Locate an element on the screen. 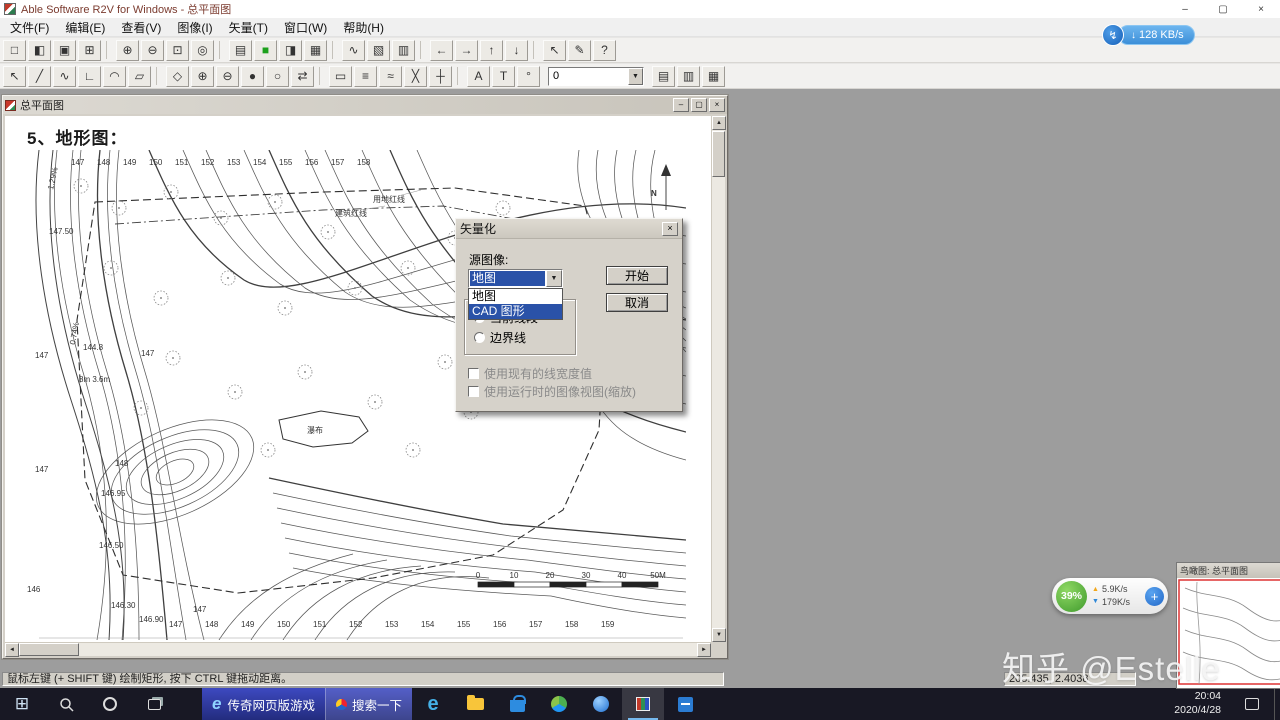 The height and width of the screenshot is (720, 1280). pan-left-button: ← is located at coordinates (441, 50).